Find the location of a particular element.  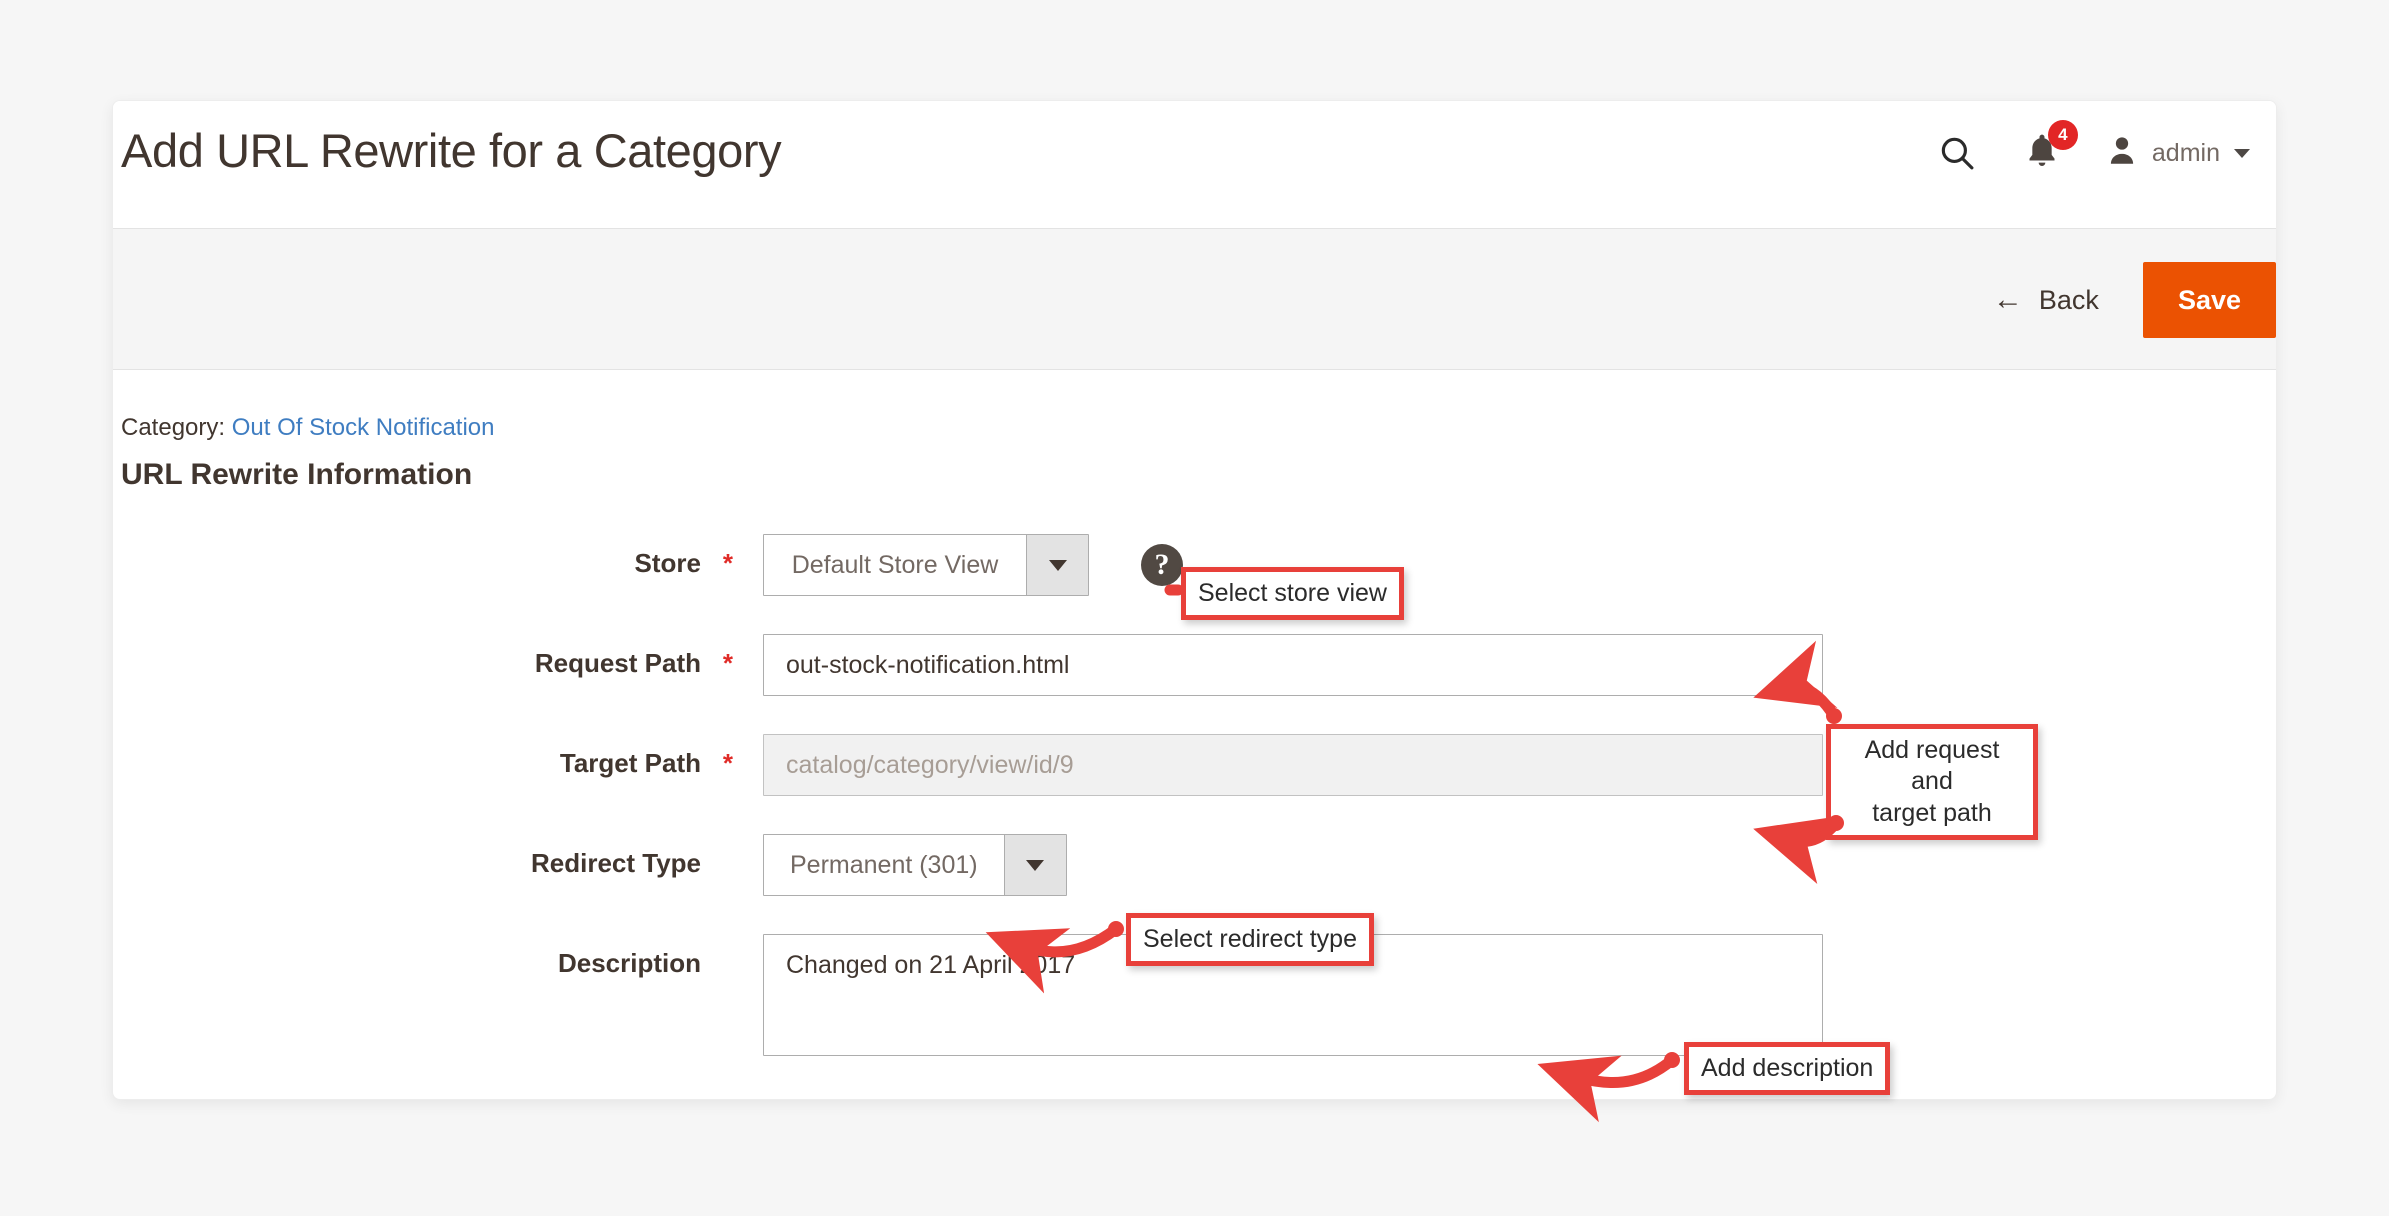

store-required-marker: * is located at coordinates (727, 563).